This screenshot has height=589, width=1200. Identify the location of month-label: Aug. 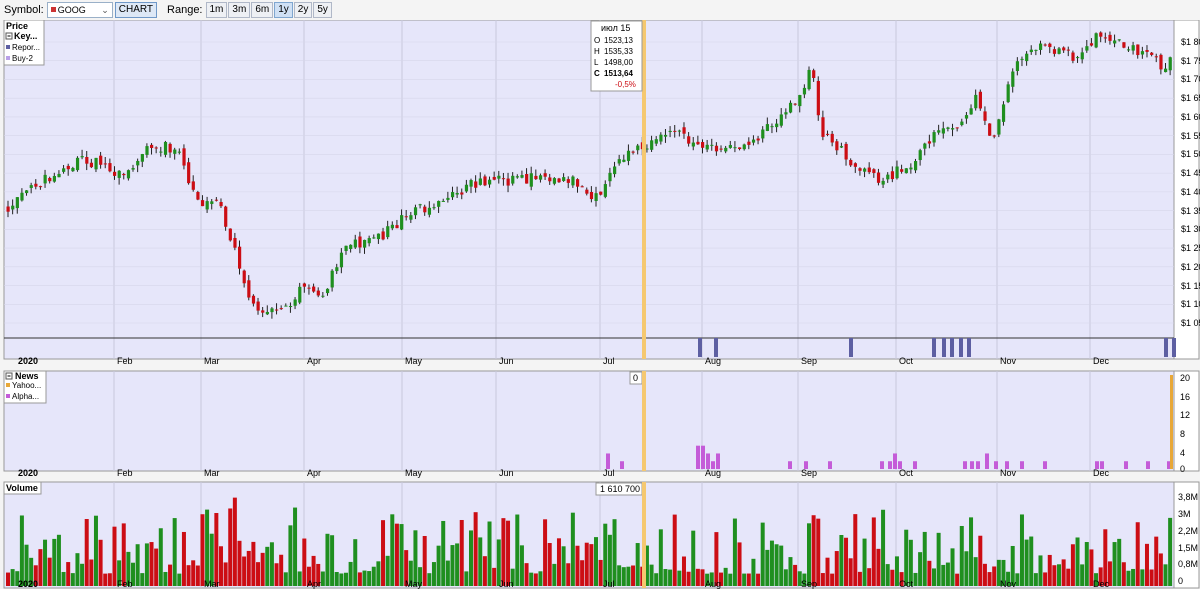
(713, 361).